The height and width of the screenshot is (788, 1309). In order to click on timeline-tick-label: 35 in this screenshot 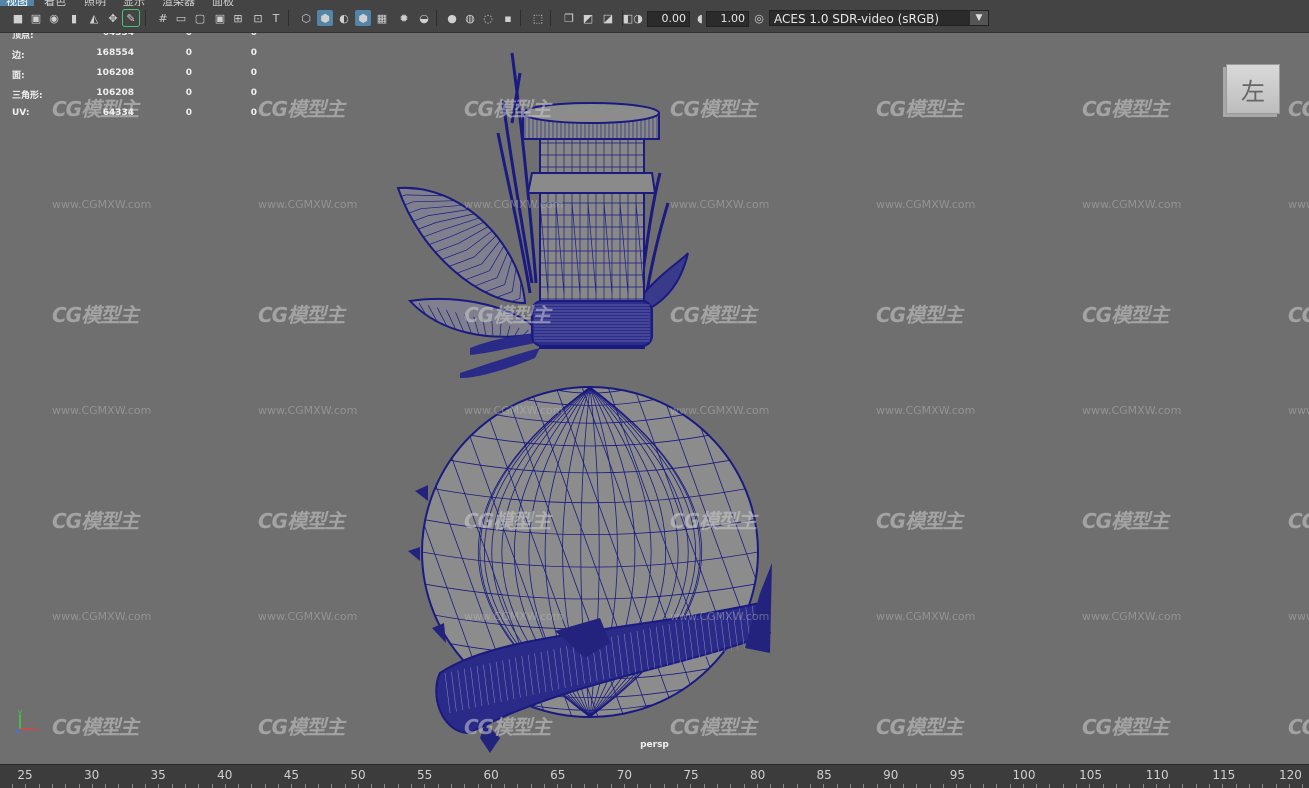, I will do `click(158, 775)`.